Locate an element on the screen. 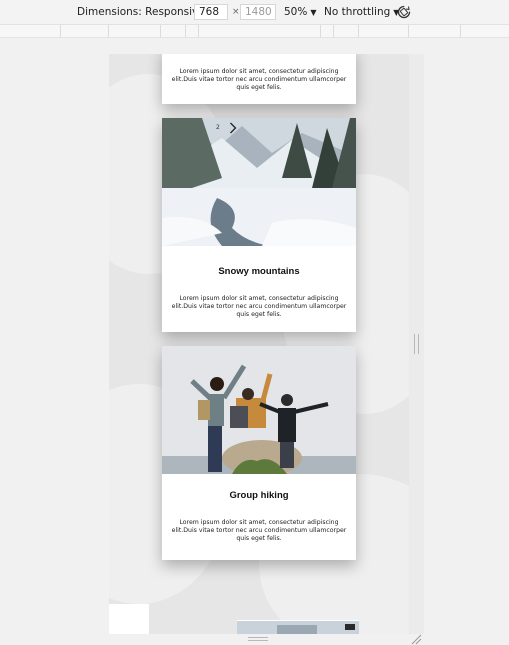 The image size is (509, 645). partial-card-image is located at coordinates (298, 627).